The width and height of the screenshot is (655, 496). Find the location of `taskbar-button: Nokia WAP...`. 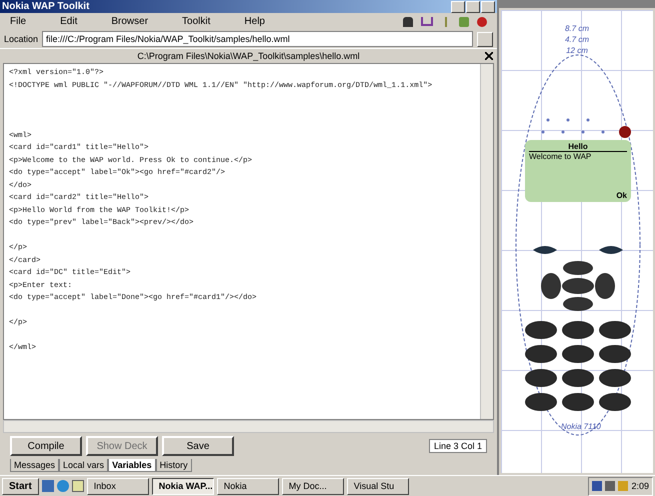

taskbar-button: Nokia WAP... is located at coordinates (183, 486).